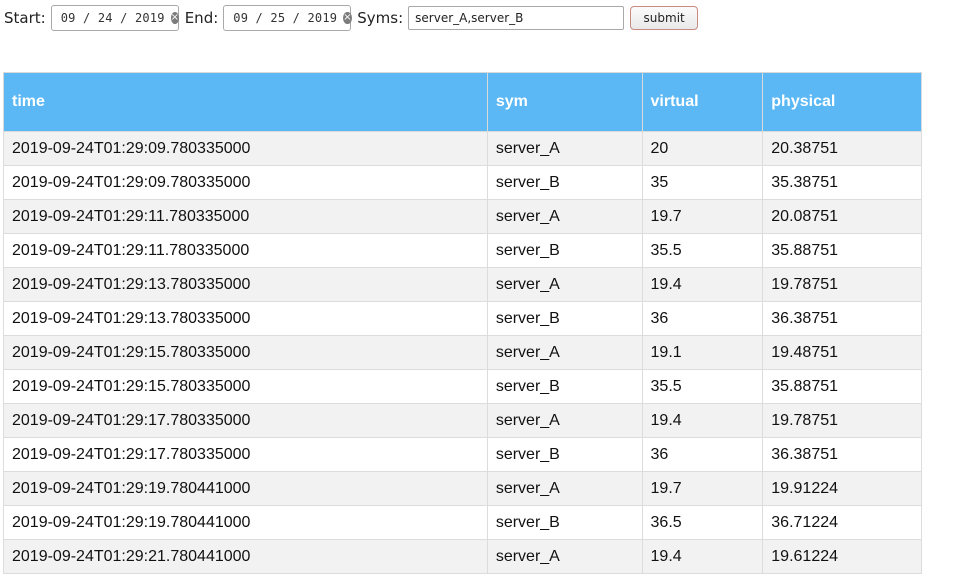 The height and width of the screenshot is (574, 974). What do you see at coordinates (702, 102) in the screenshot?
I see `column-header-virtual: virtual` at bounding box center [702, 102].